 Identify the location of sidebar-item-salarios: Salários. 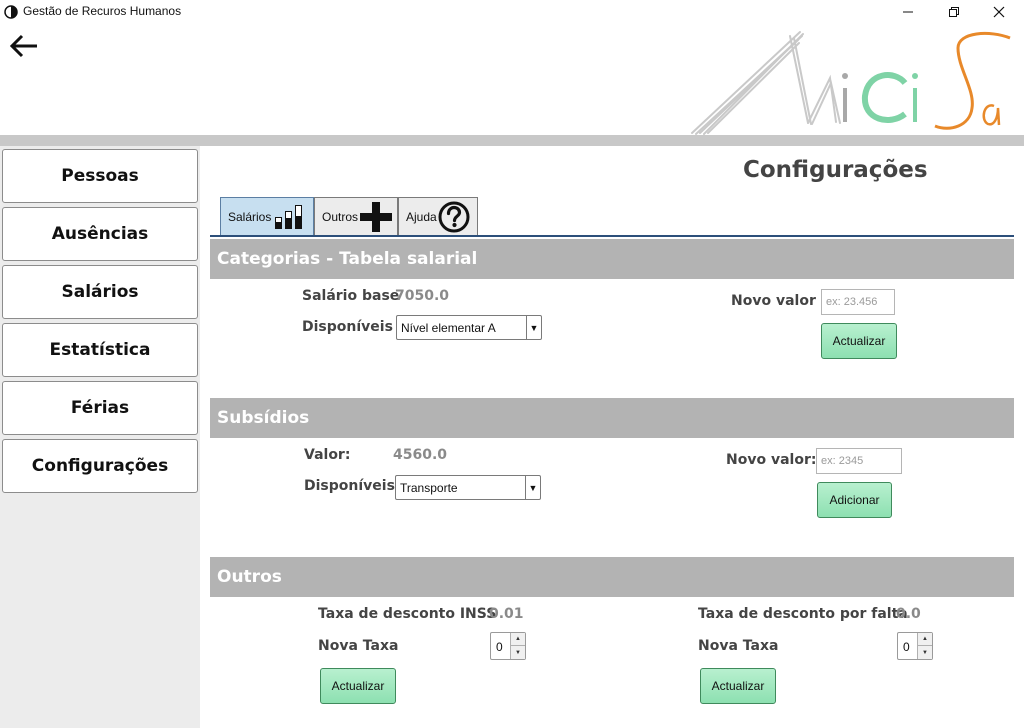
(100, 292).